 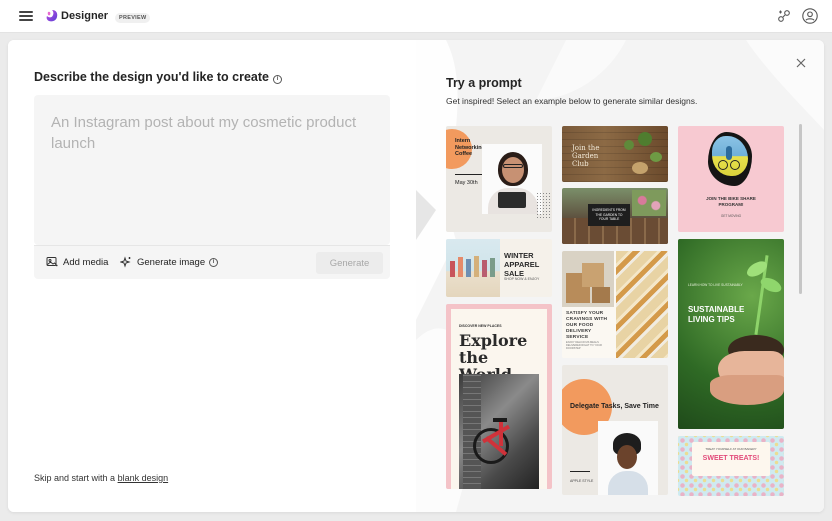 What do you see at coordinates (85, 16) in the screenshot?
I see `app-title: Designer` at bounding box center [85, 16].